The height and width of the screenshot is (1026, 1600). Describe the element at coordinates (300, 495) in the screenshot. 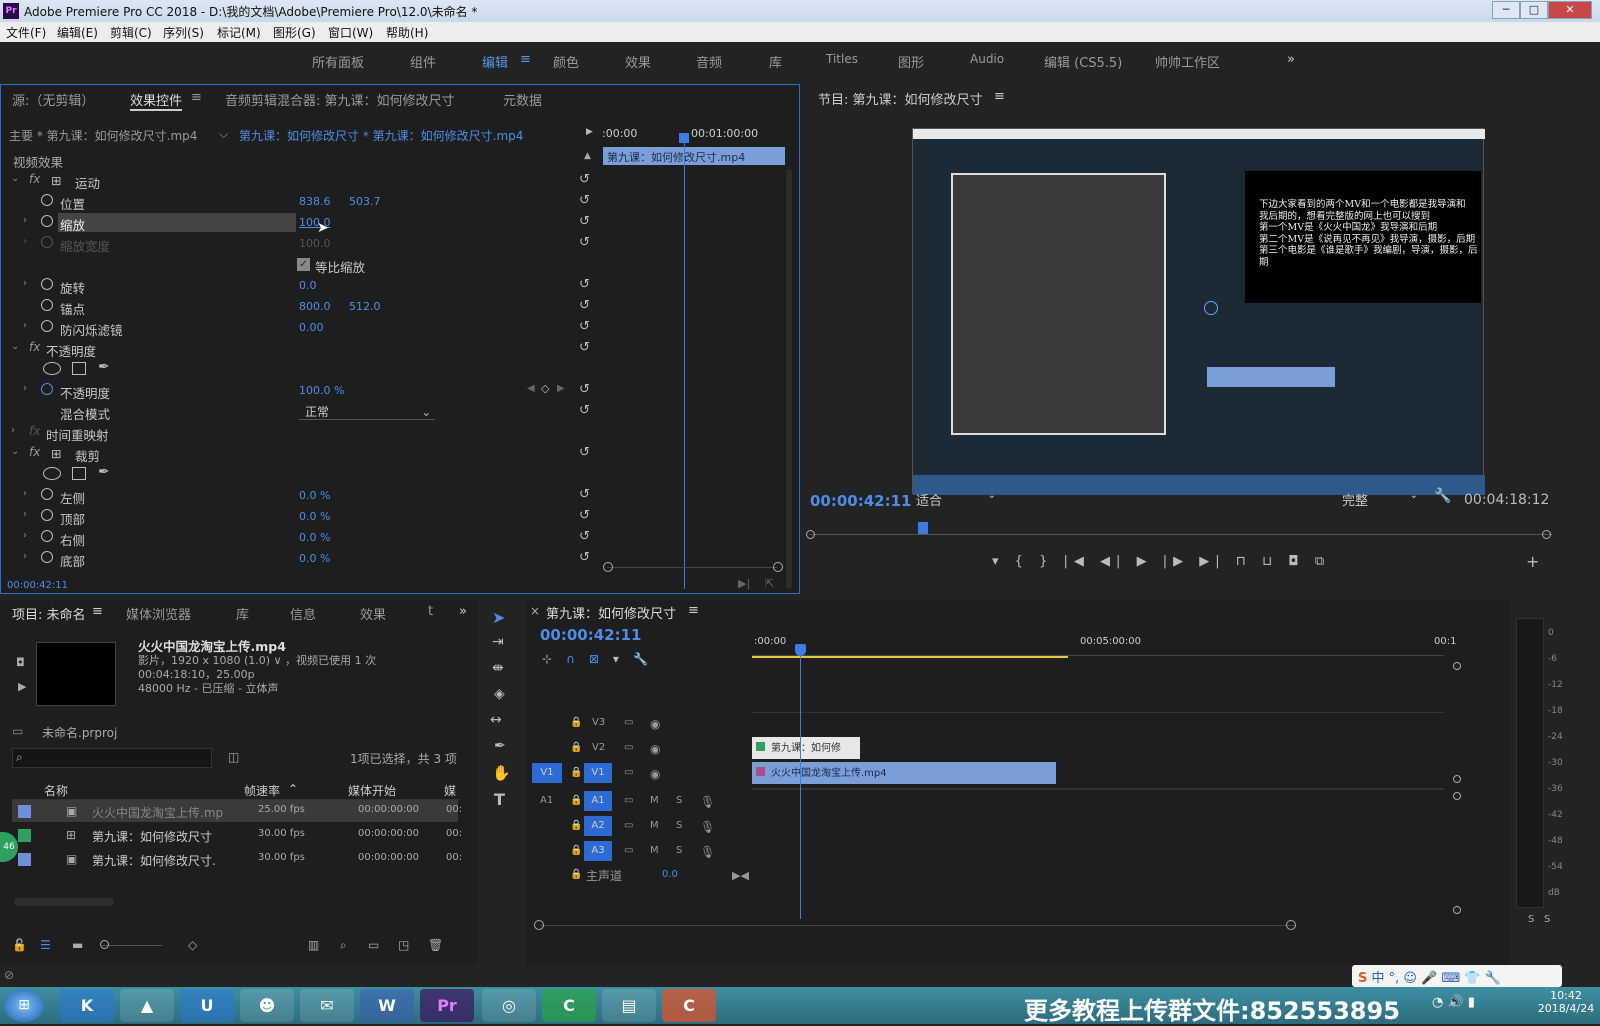

I see `crop-left-row: › 左侧 0.0 % ↺` at that location.